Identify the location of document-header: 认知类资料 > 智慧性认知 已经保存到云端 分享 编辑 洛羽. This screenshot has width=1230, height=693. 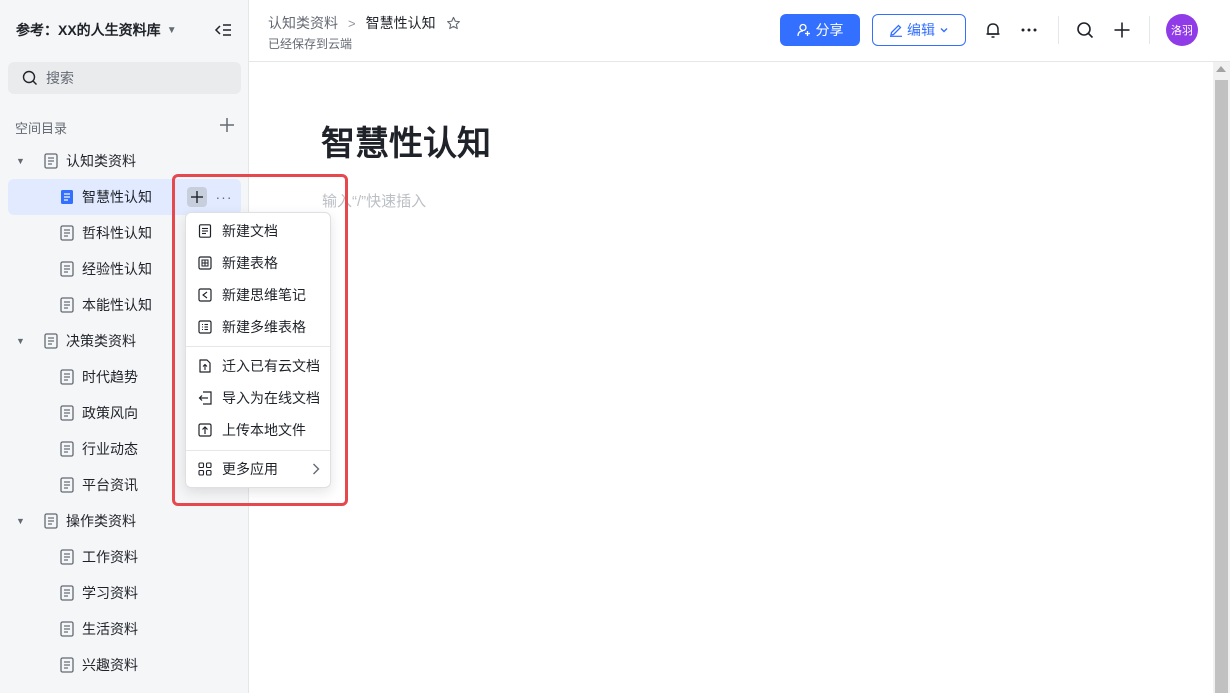
(739, 31).